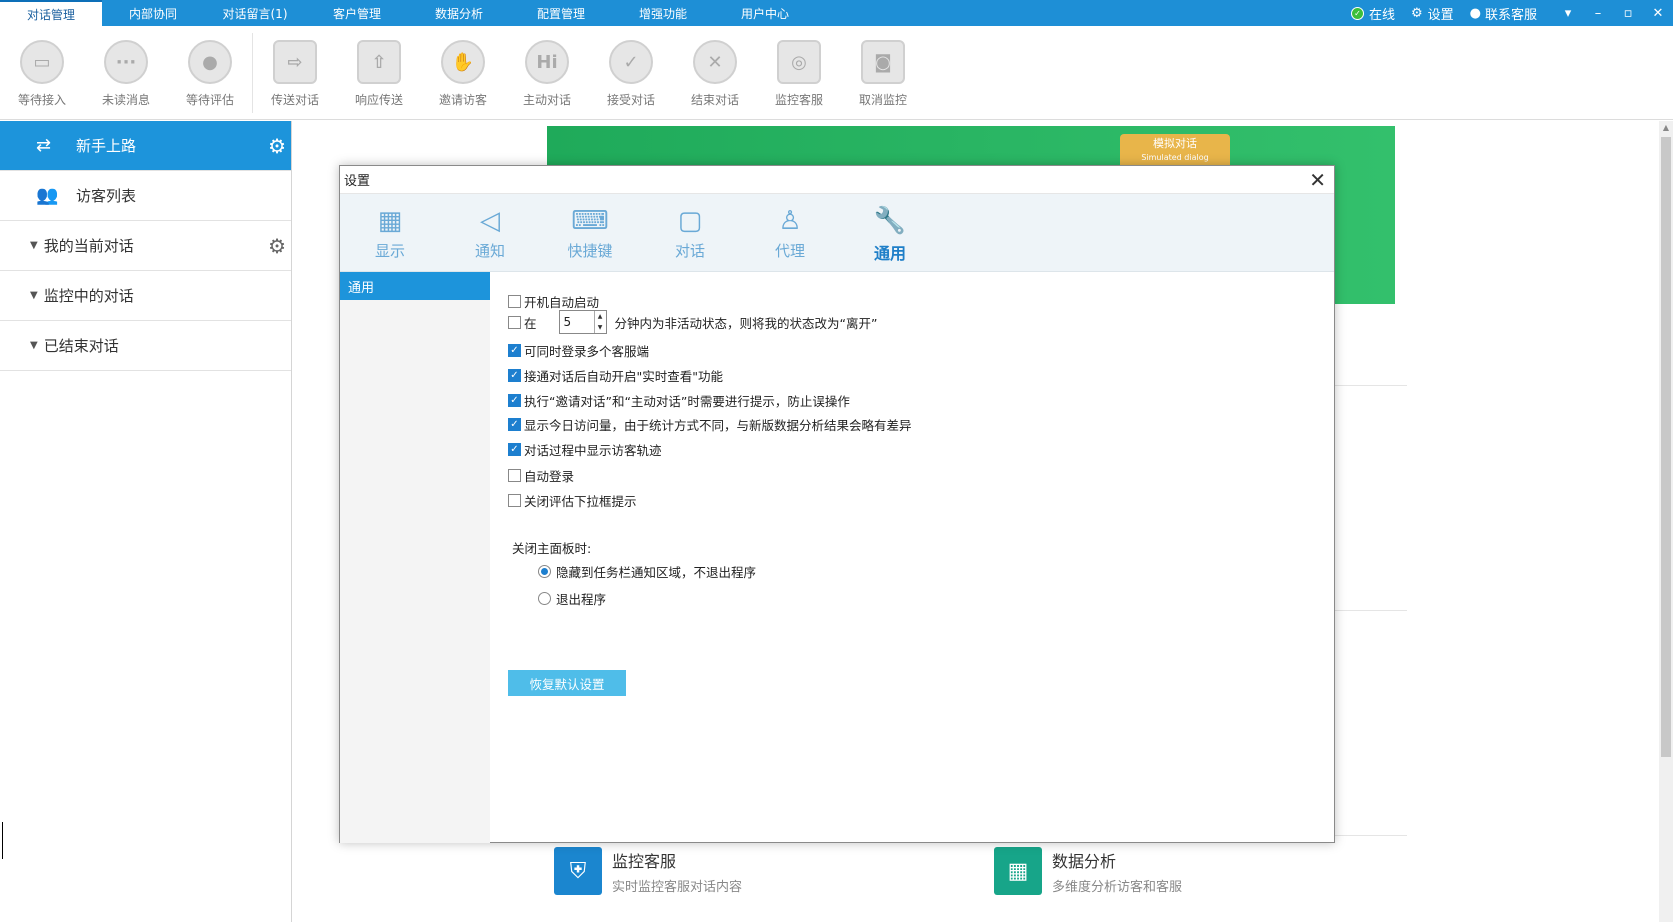 Image resolution: width=1673 pixels, height=922 pixels. I want to click on tool-end-chat: ✕ 结束对话, so click(715, 73).